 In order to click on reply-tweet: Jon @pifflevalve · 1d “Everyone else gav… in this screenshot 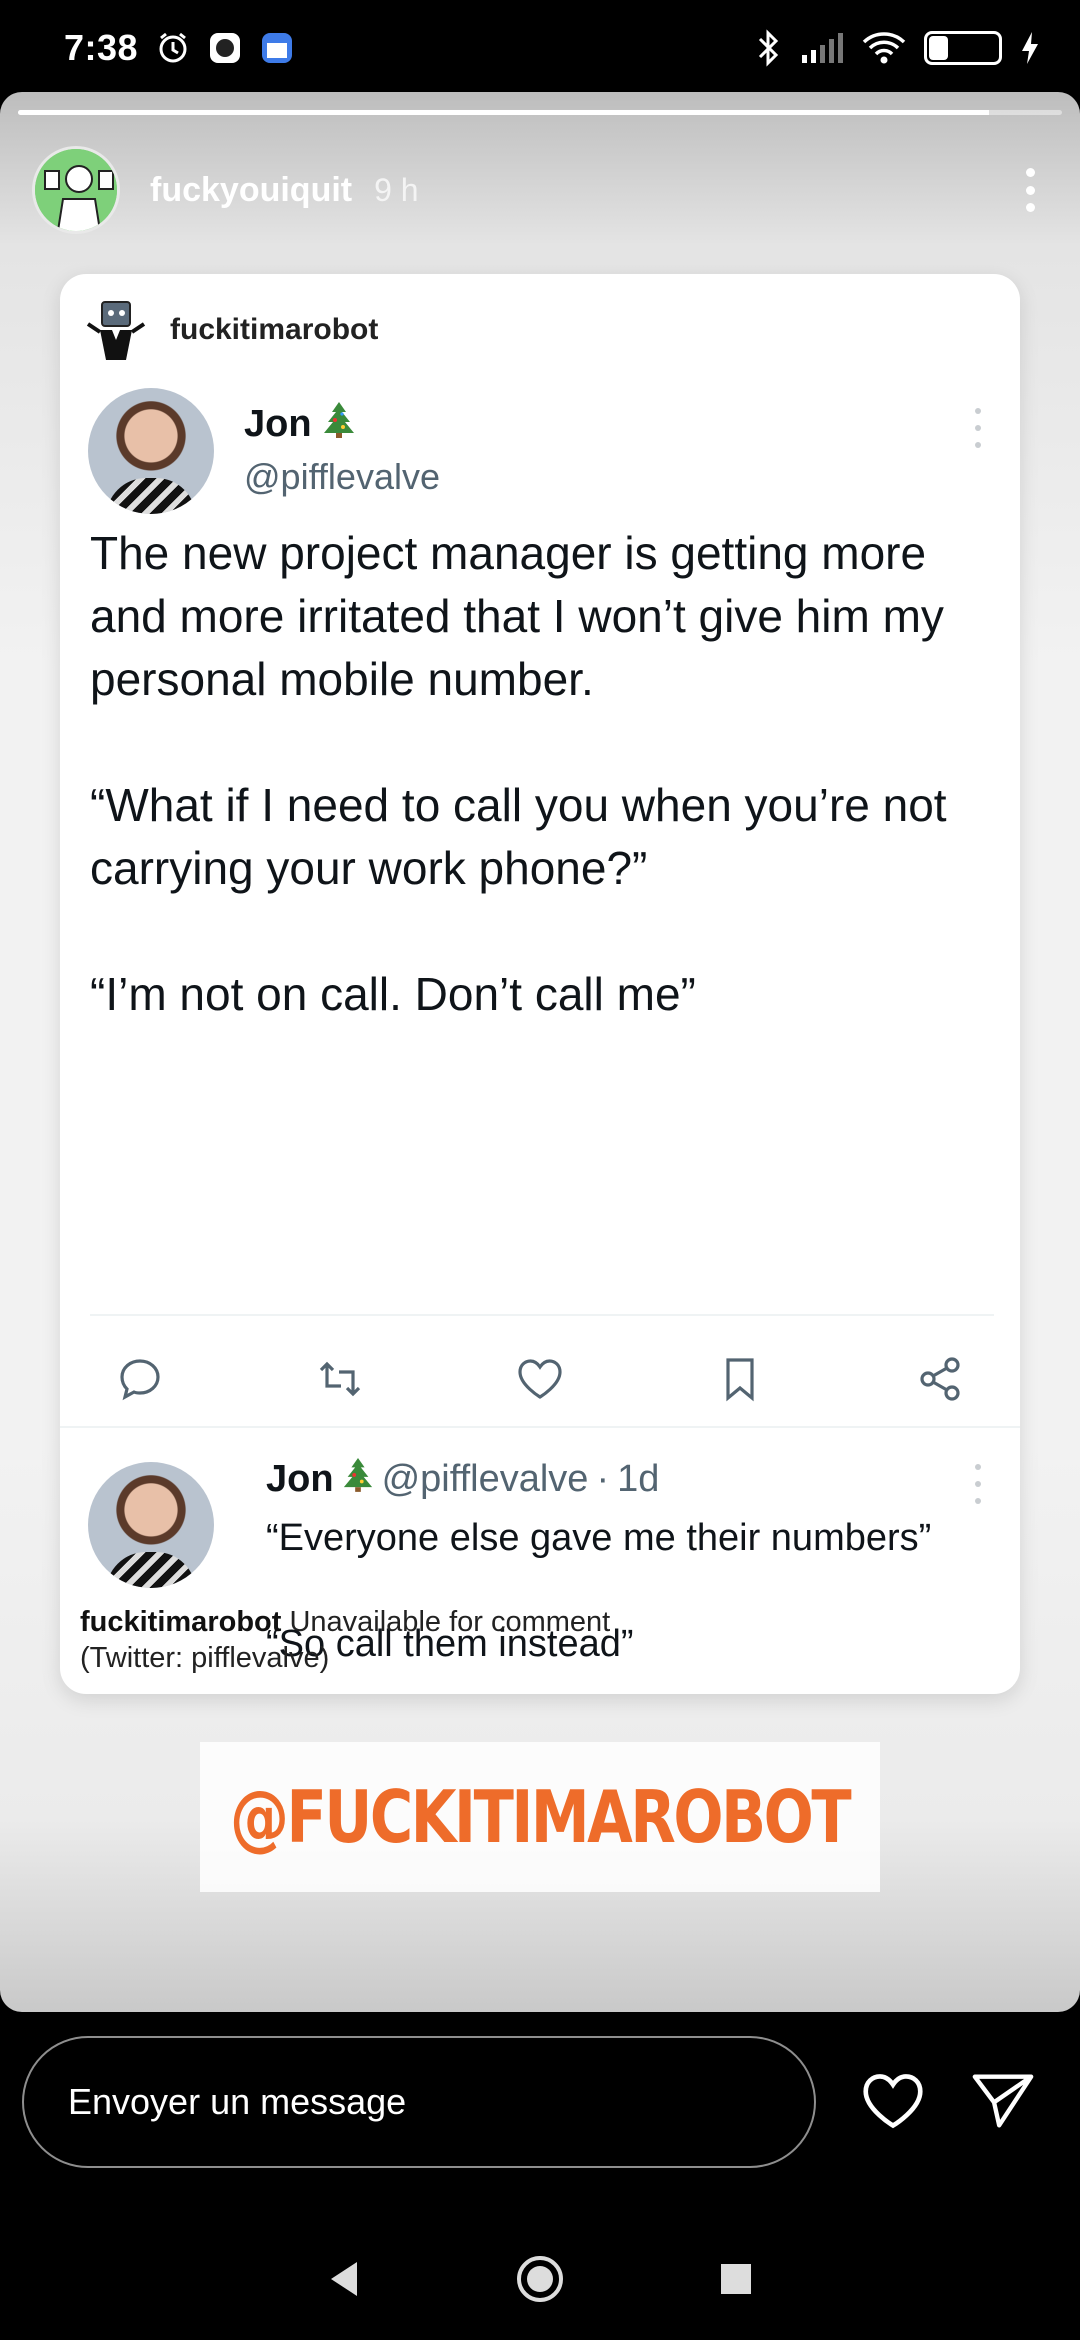, I will do `click(544, 1560)`.